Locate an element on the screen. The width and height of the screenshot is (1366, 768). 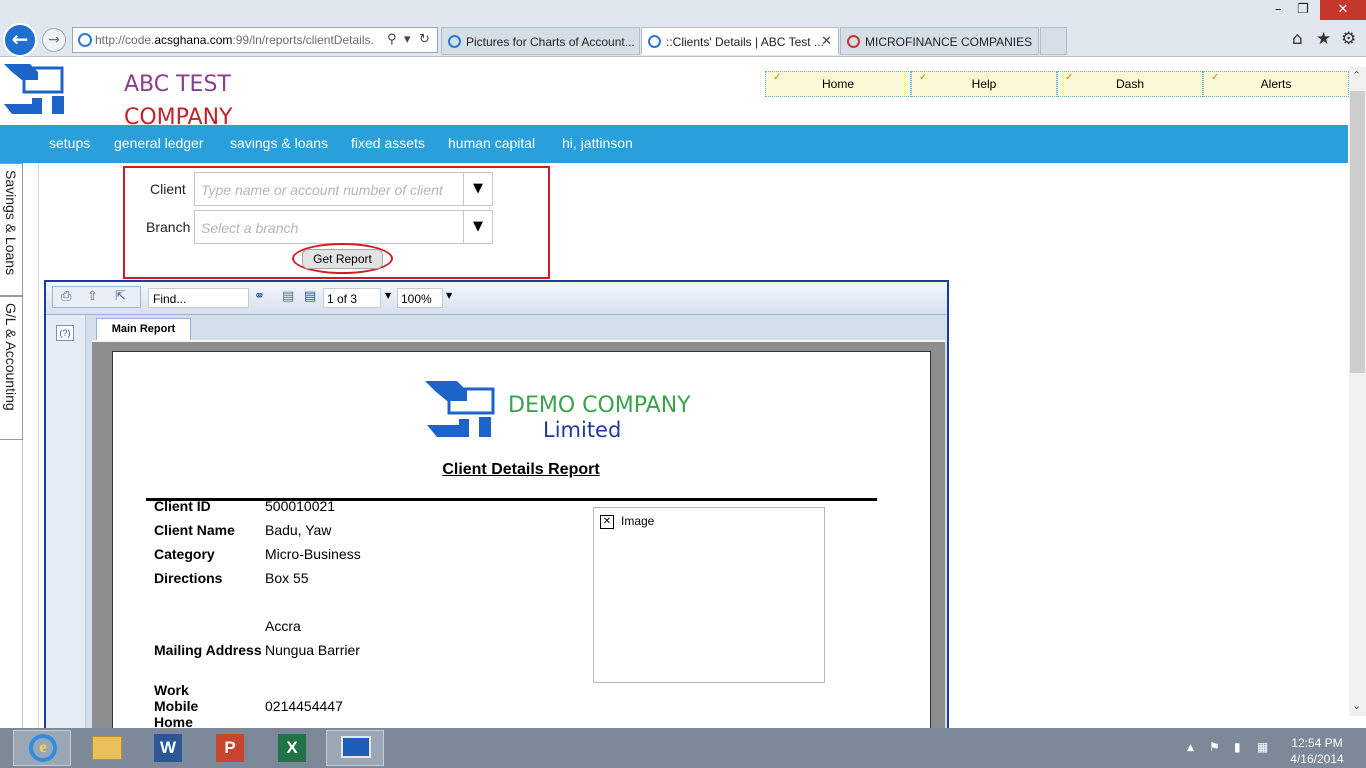
directions-label: Directions is located at coordinates (188, 578).